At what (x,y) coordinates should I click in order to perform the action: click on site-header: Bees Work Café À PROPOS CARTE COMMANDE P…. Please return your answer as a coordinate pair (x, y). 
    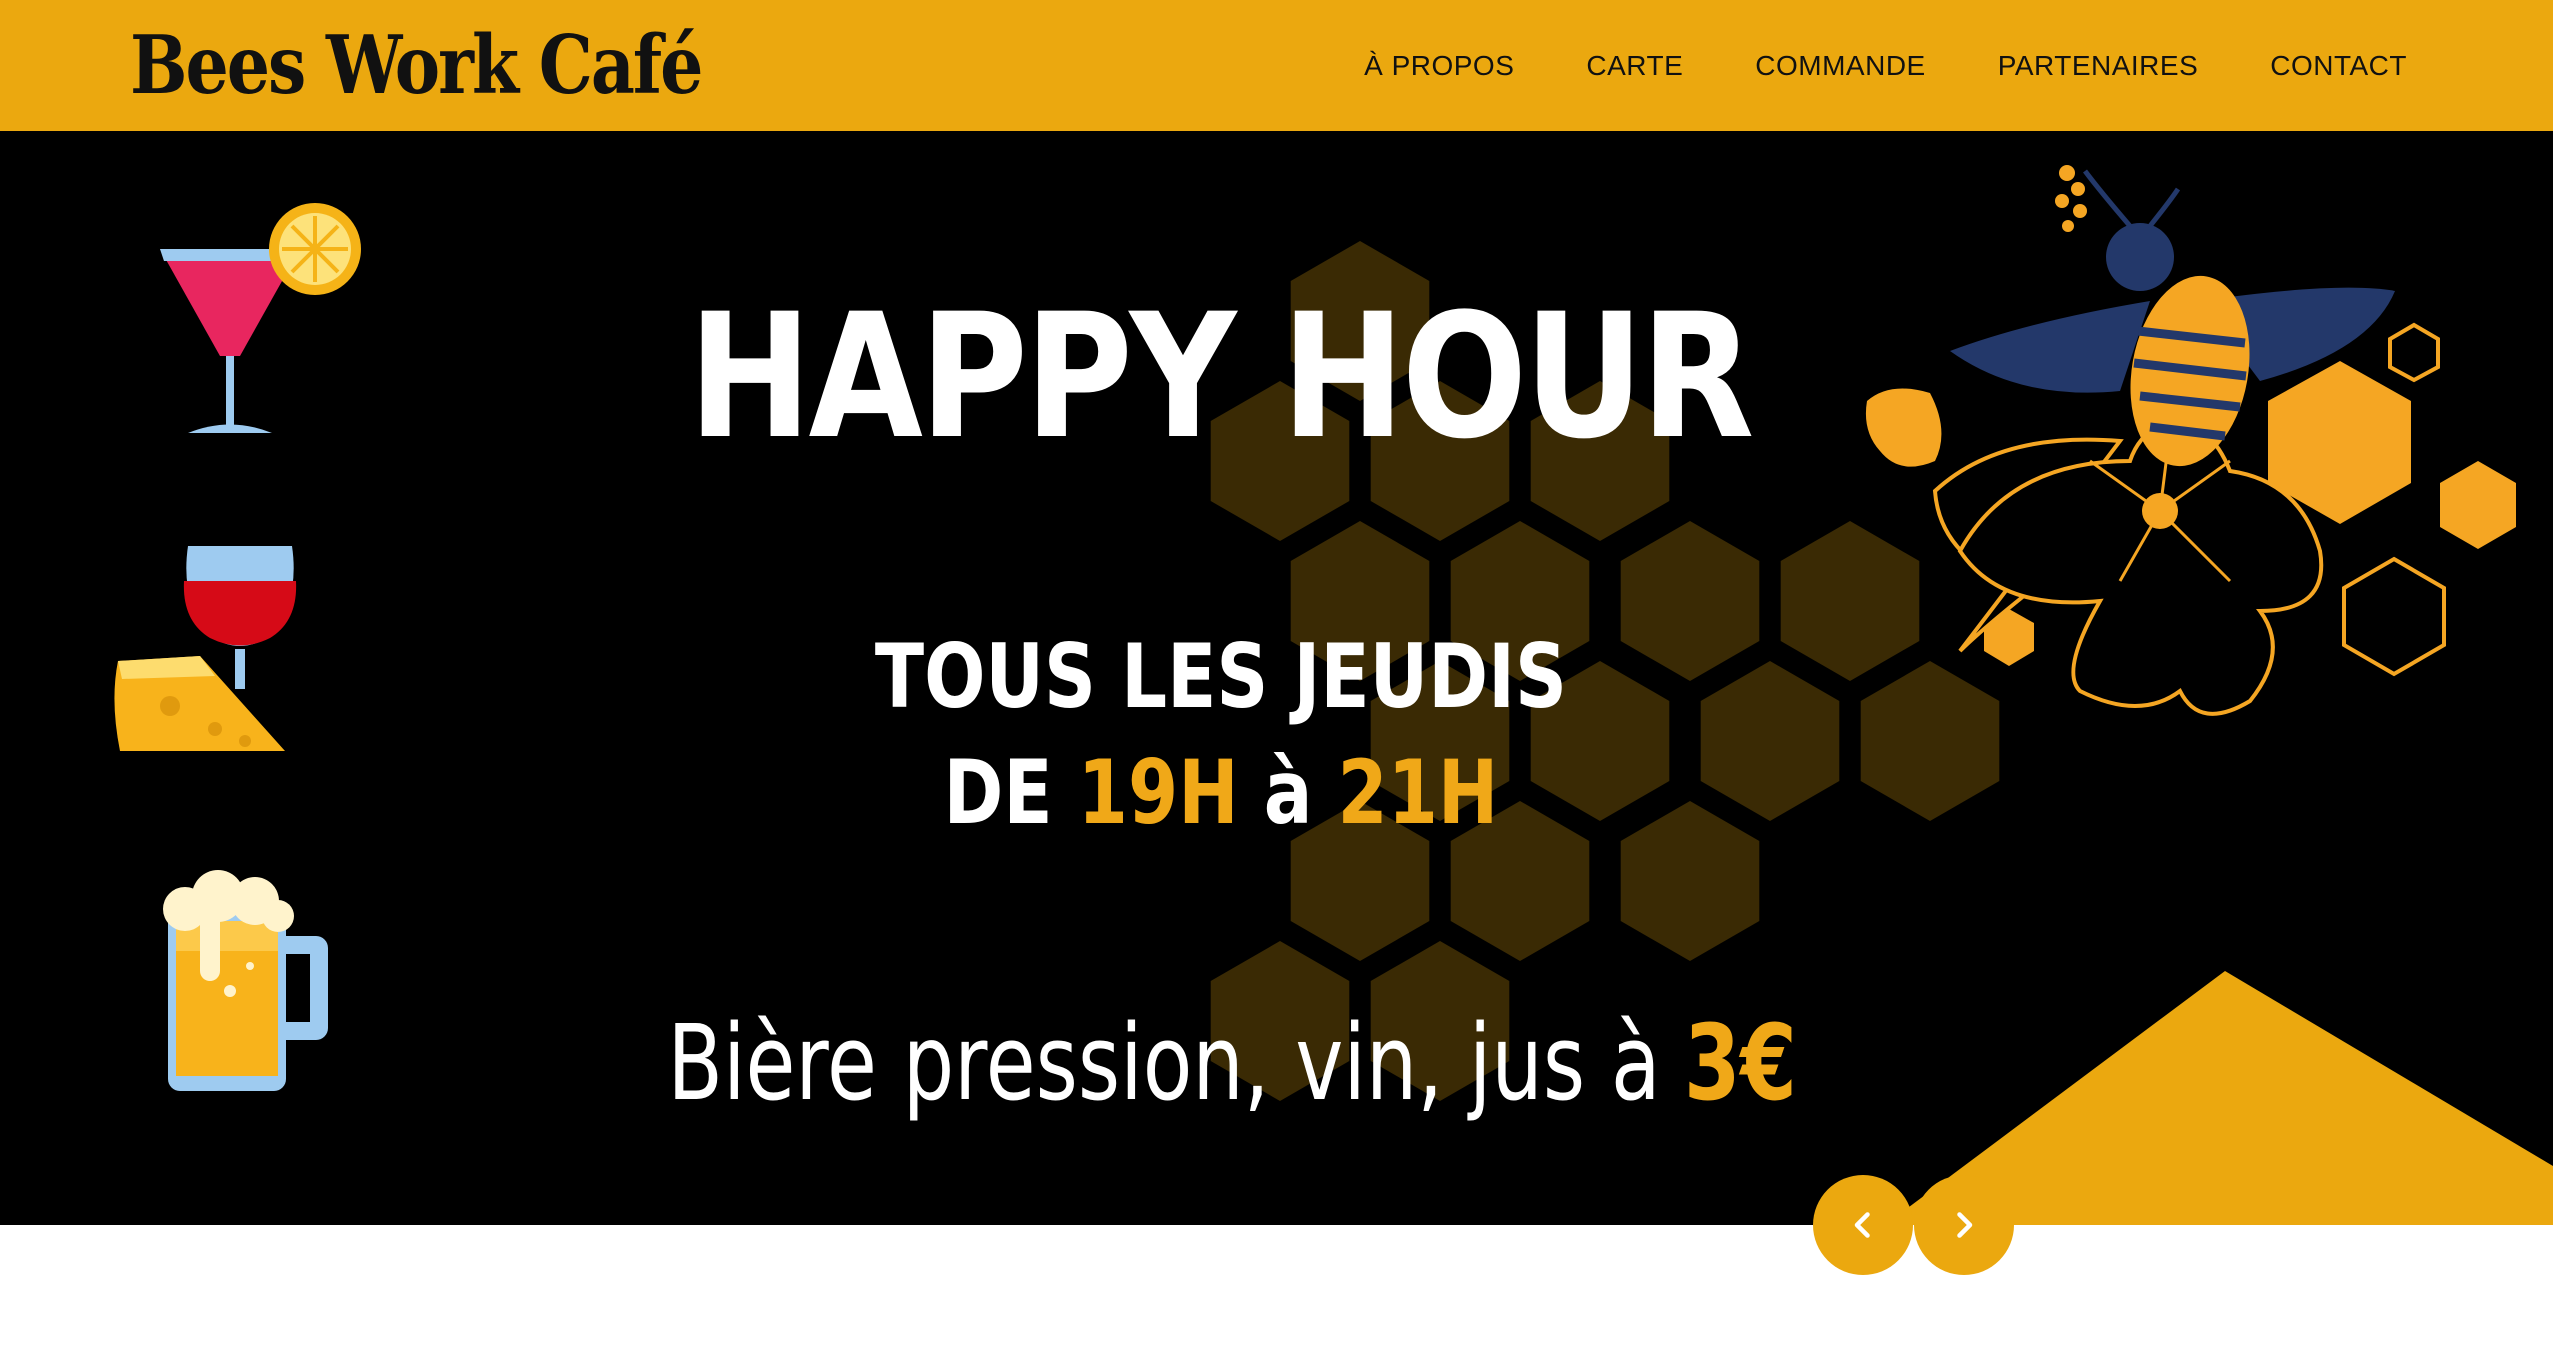
    Looking at the image, I should click on (1276, 65).